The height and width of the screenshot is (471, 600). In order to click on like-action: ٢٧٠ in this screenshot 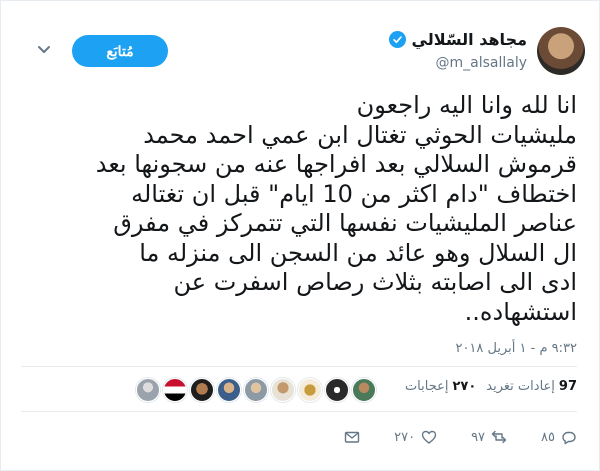, I will do `click(415, 437)`.